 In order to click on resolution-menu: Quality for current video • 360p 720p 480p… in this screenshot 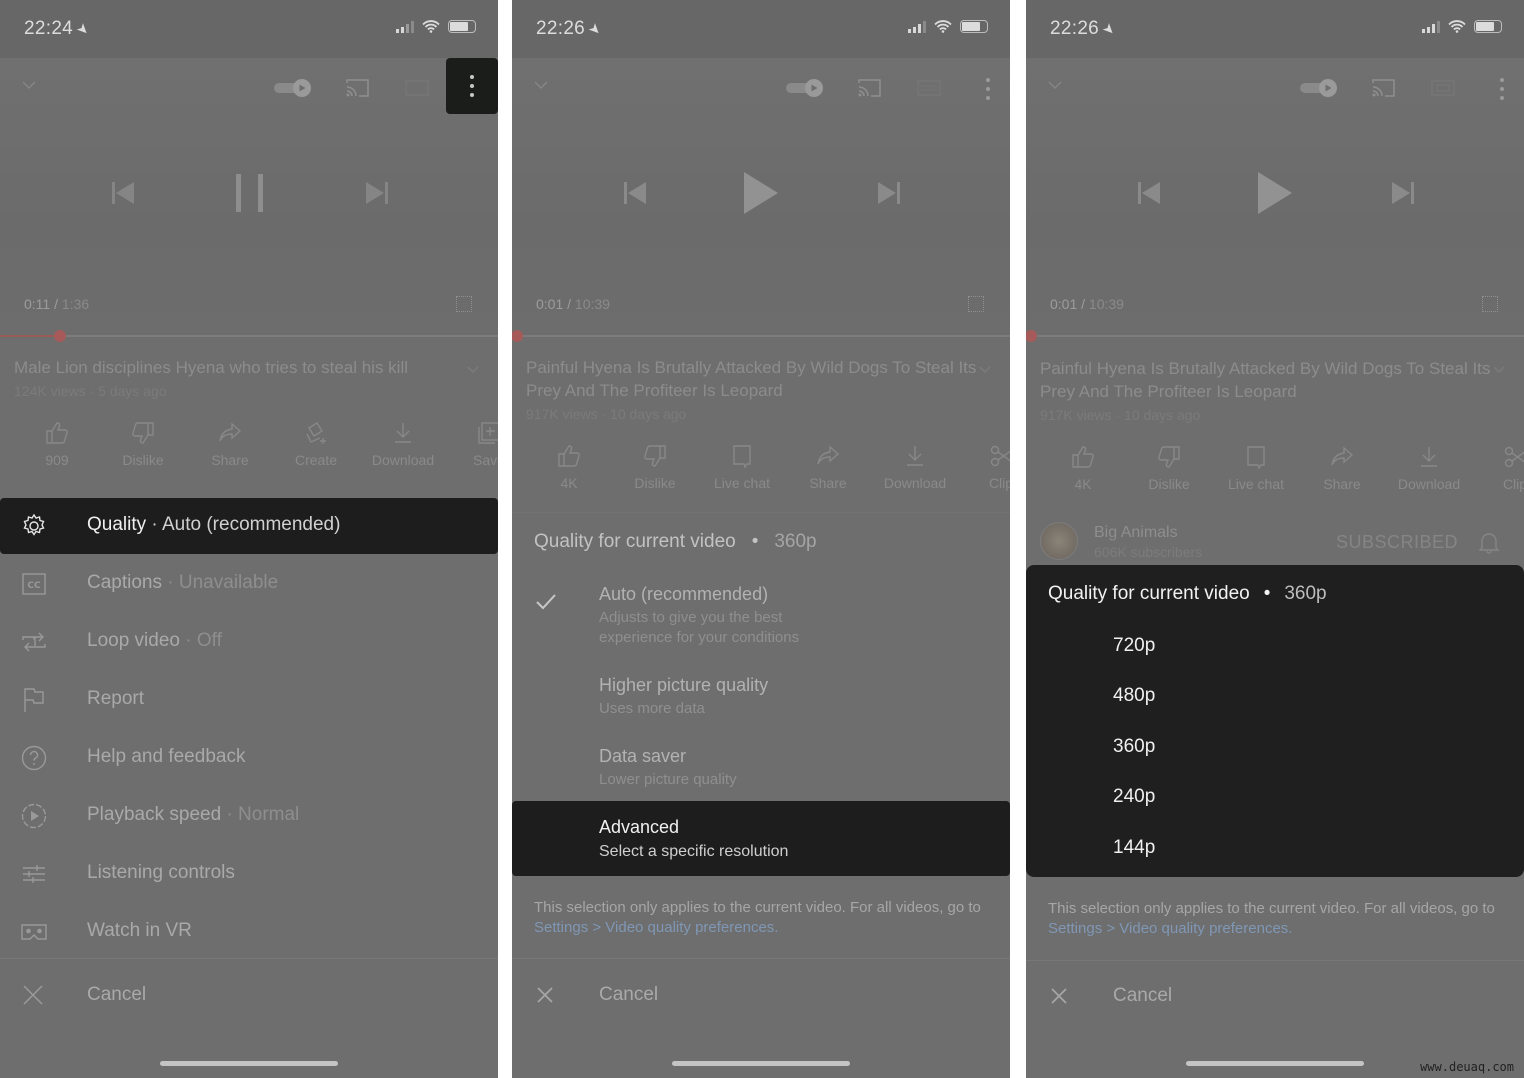, I will do `click(1275, 721)`.